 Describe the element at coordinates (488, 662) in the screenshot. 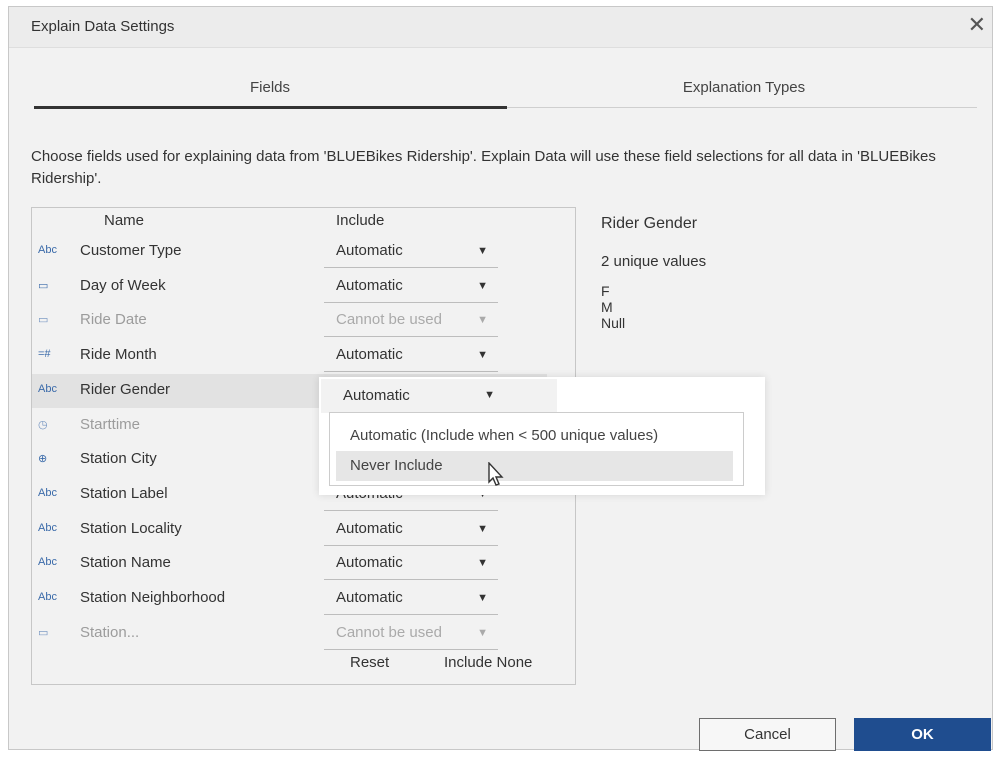

I see `include-none-button: Include None` at that location.